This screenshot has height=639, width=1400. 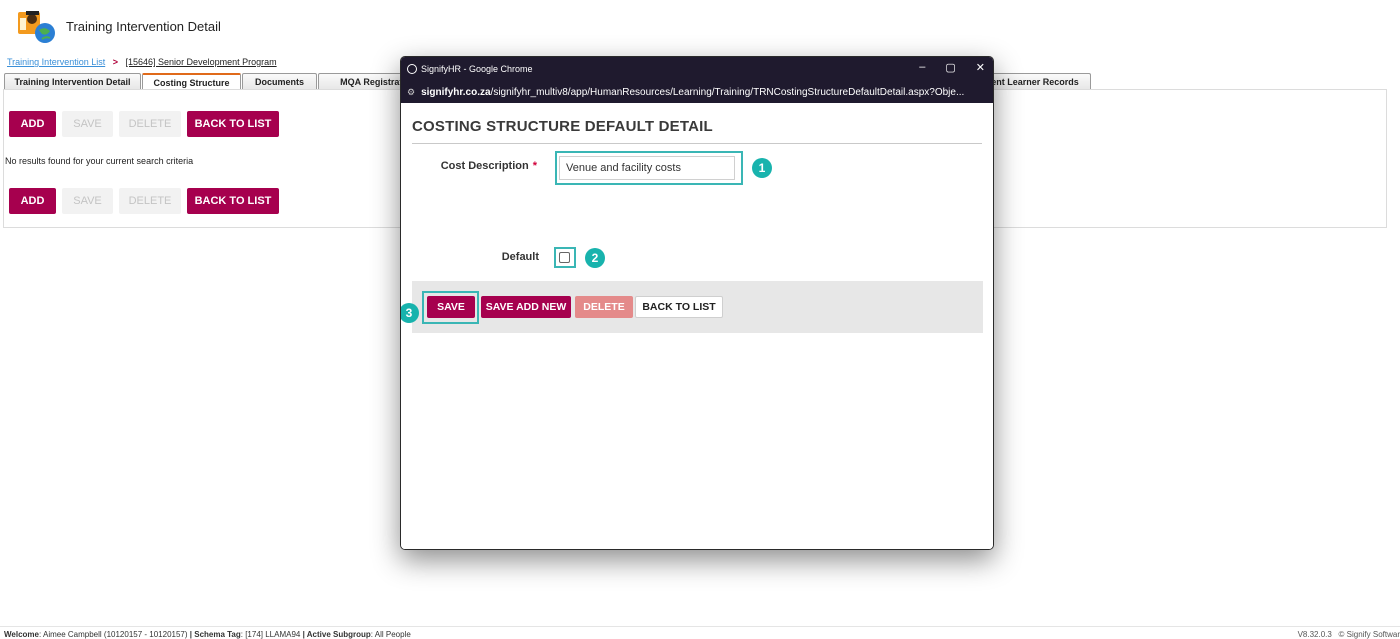 I want to click on breadcrumb-link-list: Training Intervention List, so click(x=56, y=62).